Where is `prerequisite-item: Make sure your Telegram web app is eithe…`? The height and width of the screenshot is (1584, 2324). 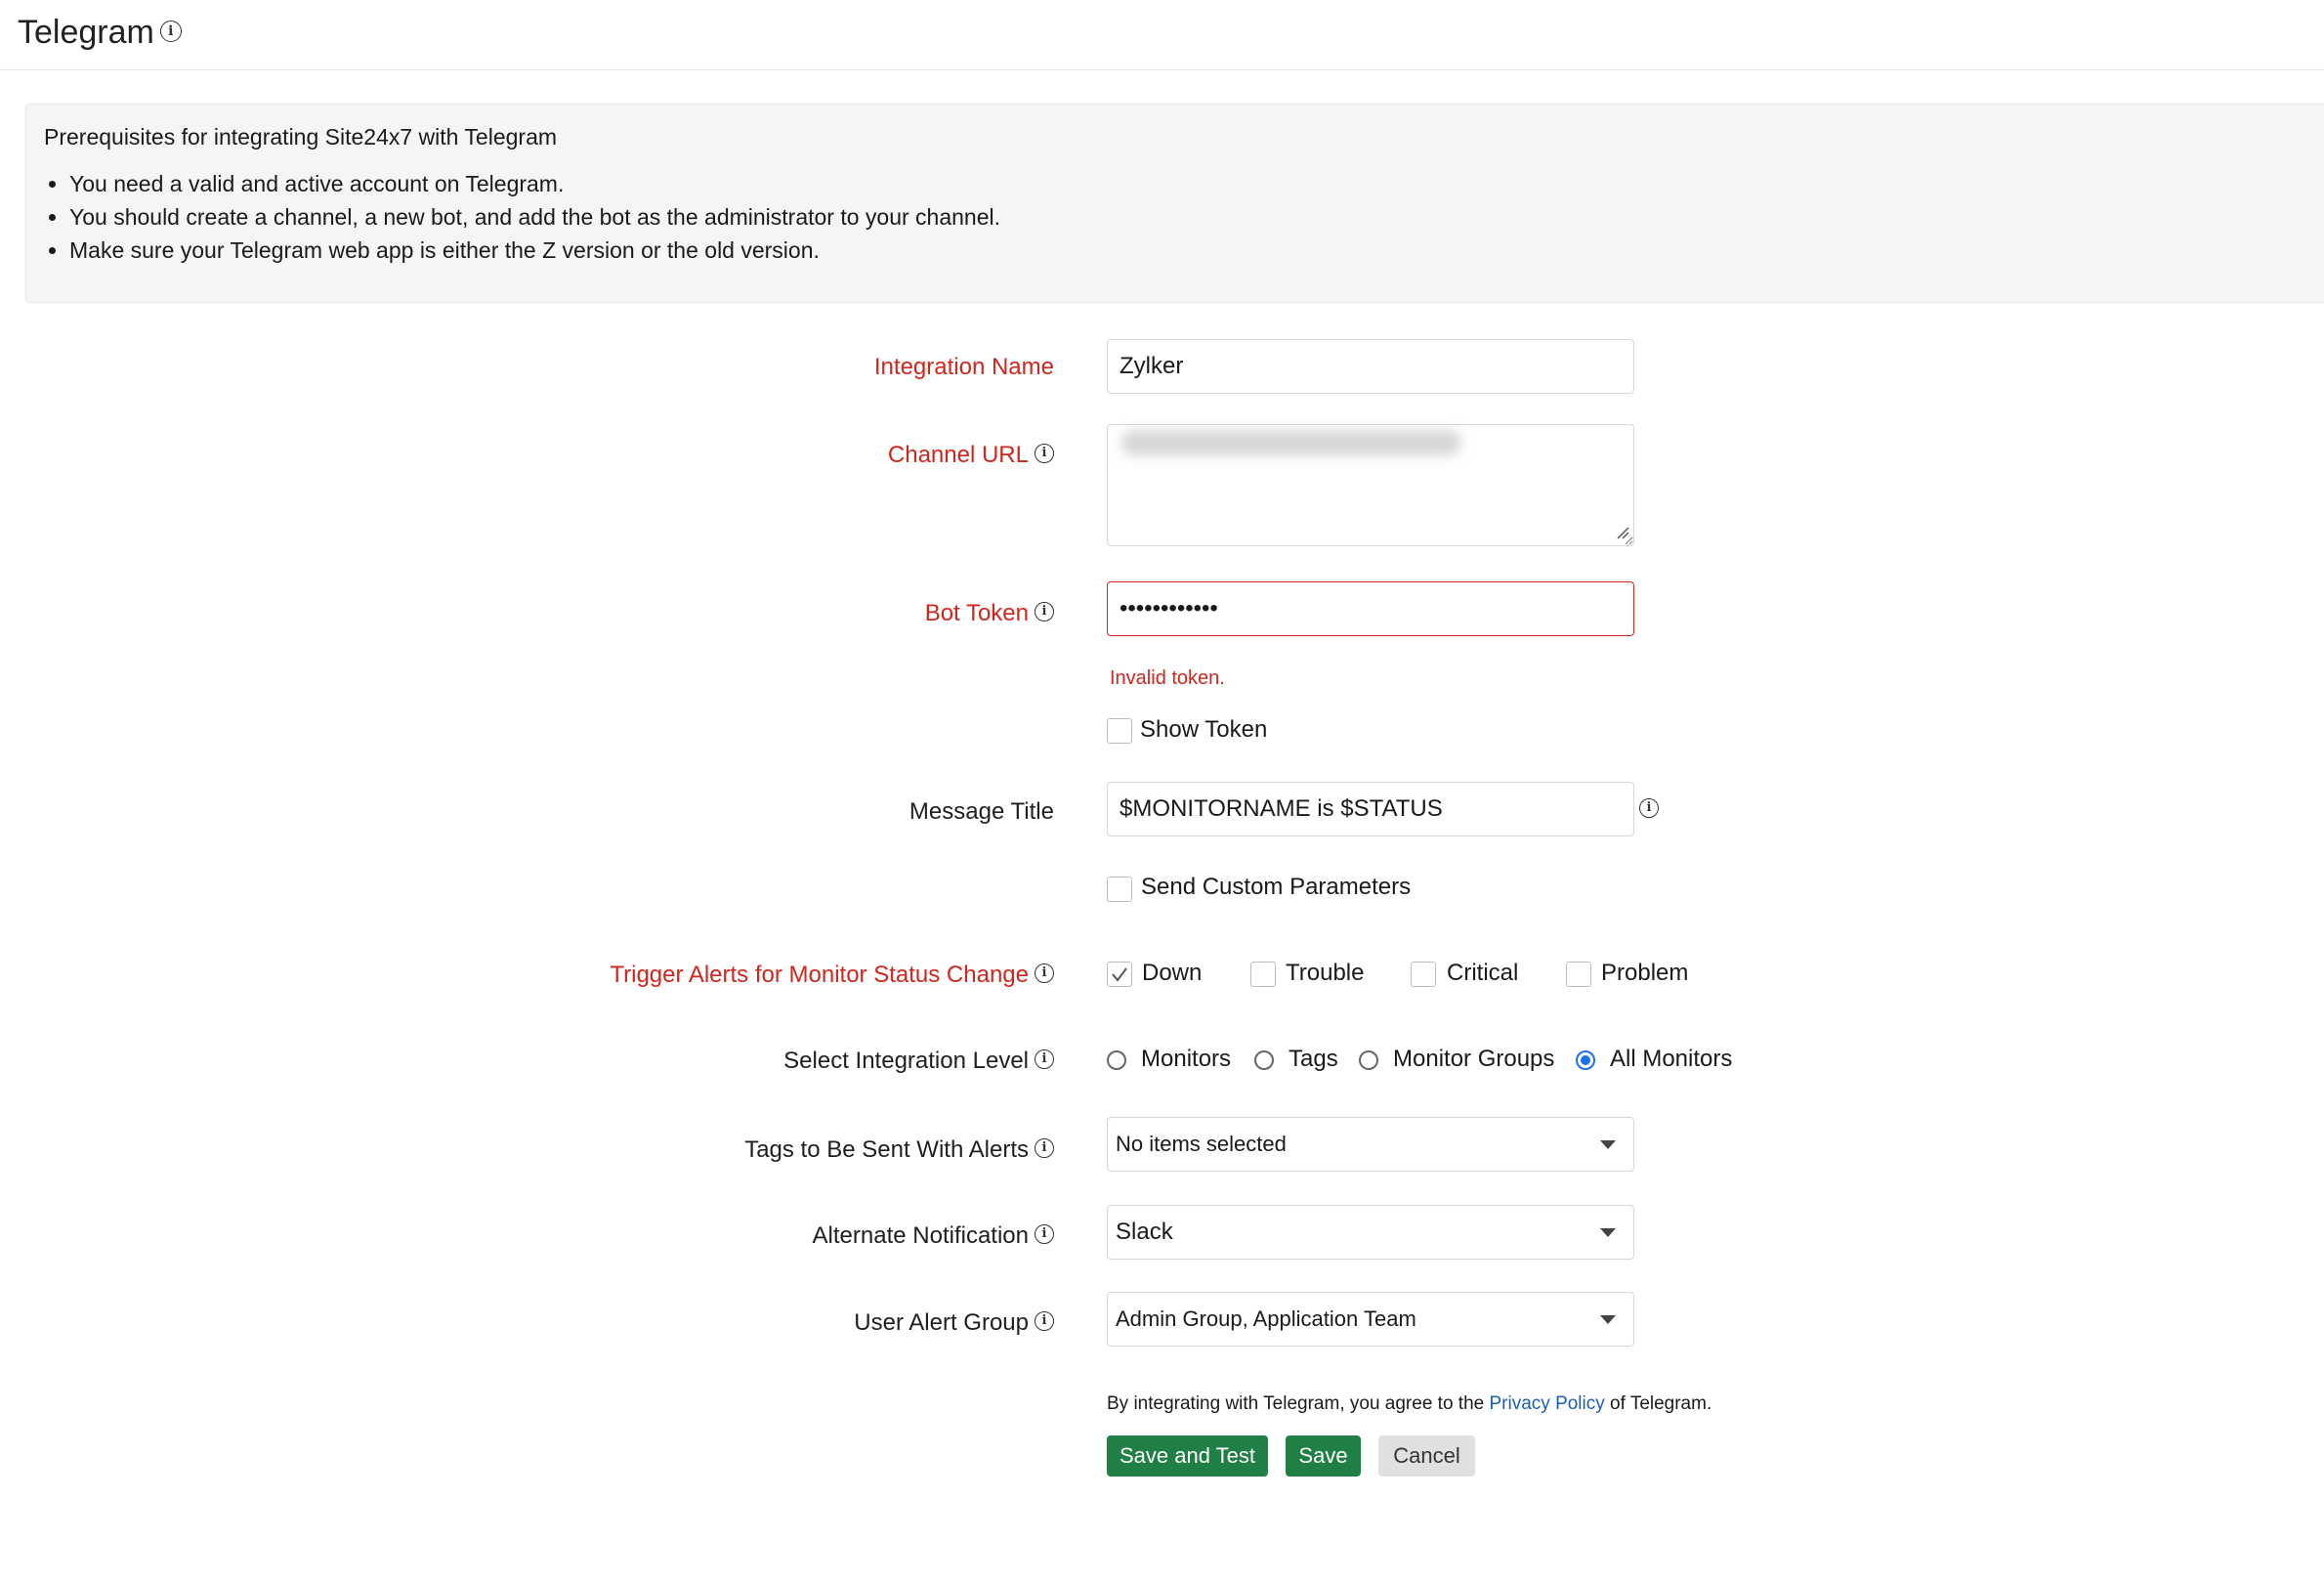
prerequisite-item: Make sure your Telegram web app is eithe… is located at coordinates (534, 250).